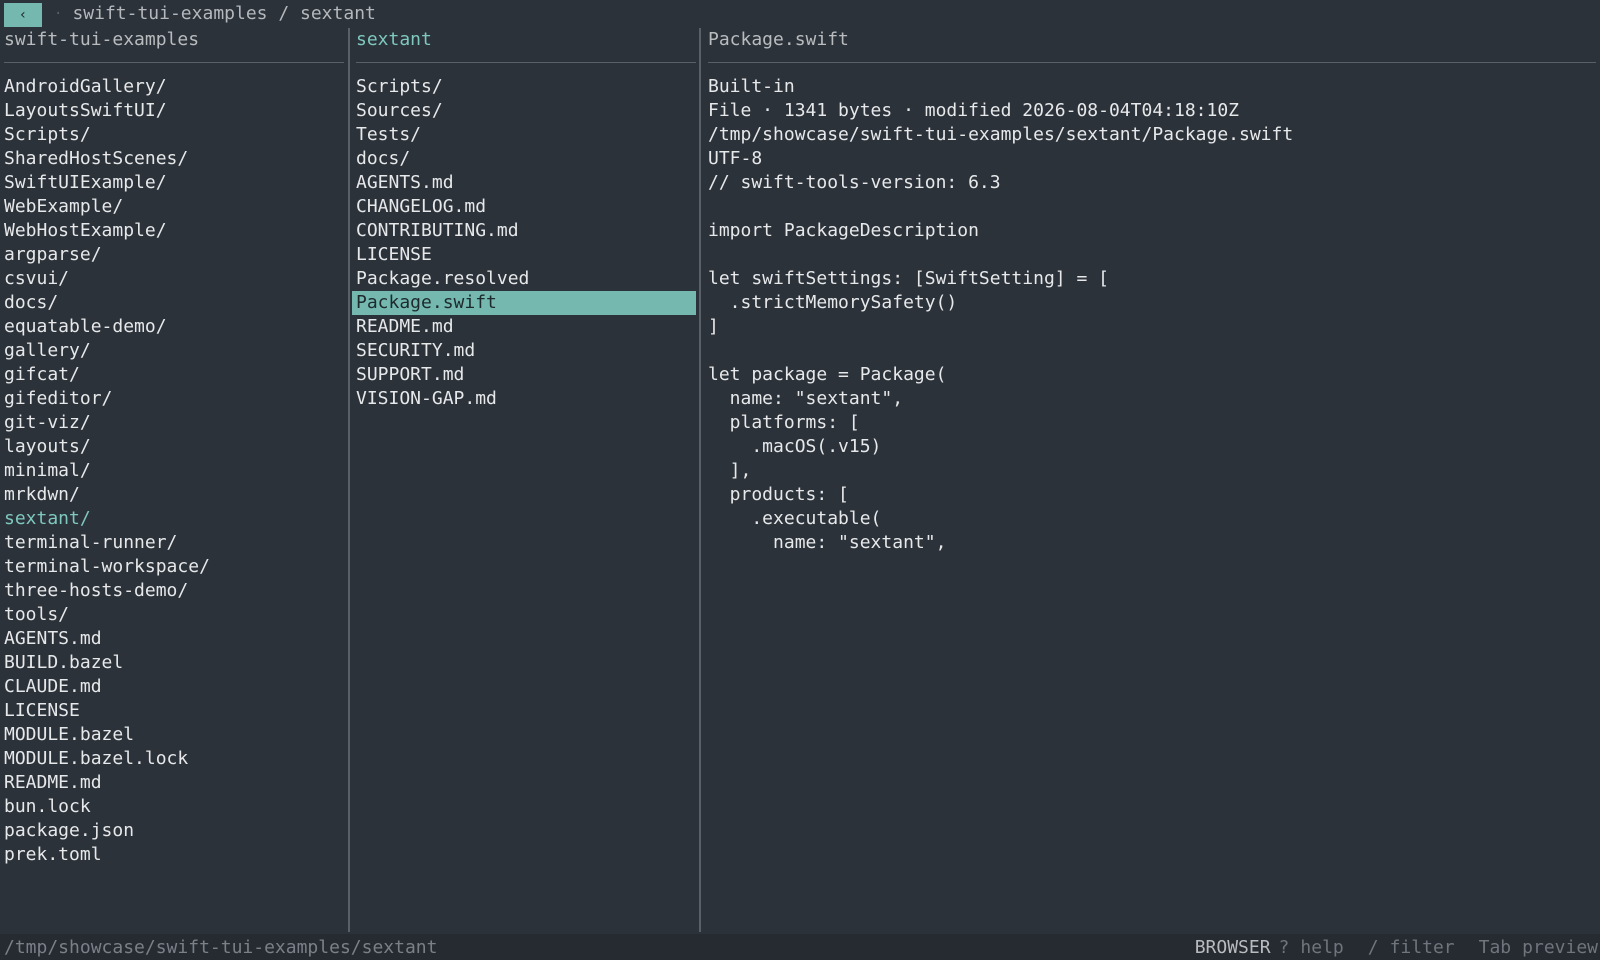 The image size is (1600, 960). I want to click on directory-entry: MODULE.bazel.lock, so click(174, 759).